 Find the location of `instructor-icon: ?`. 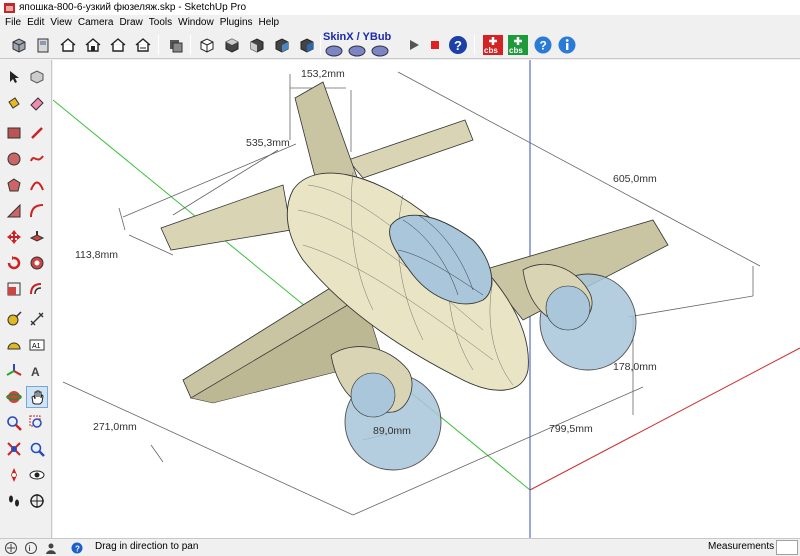

instructor-icon: ? is located at coordinates (77, 548).